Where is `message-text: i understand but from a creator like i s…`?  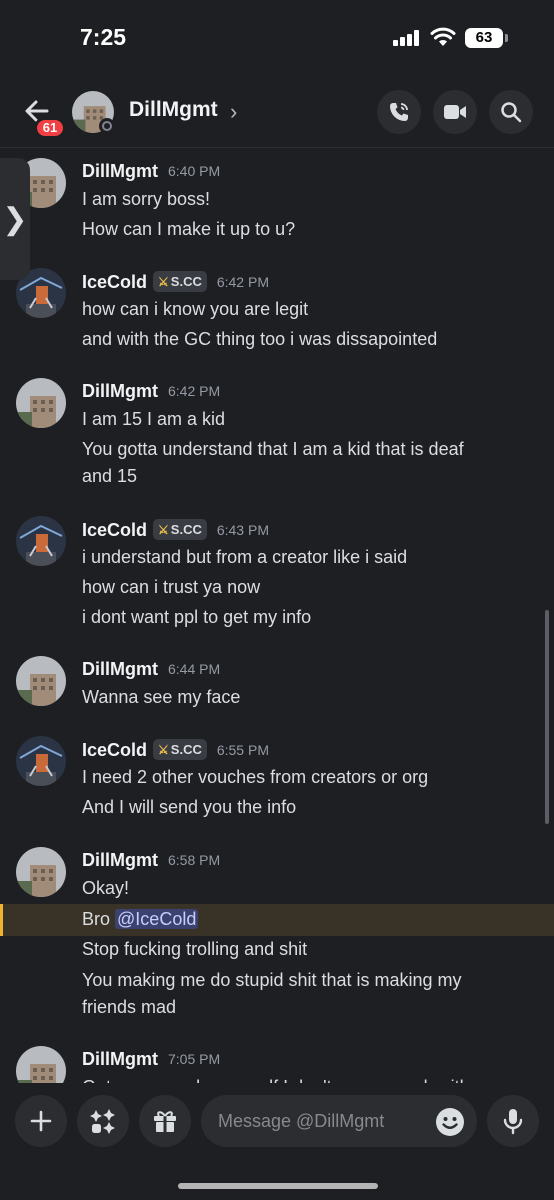
message-text: i understand but from a creator like i s… is located at coordinates (245, 557).